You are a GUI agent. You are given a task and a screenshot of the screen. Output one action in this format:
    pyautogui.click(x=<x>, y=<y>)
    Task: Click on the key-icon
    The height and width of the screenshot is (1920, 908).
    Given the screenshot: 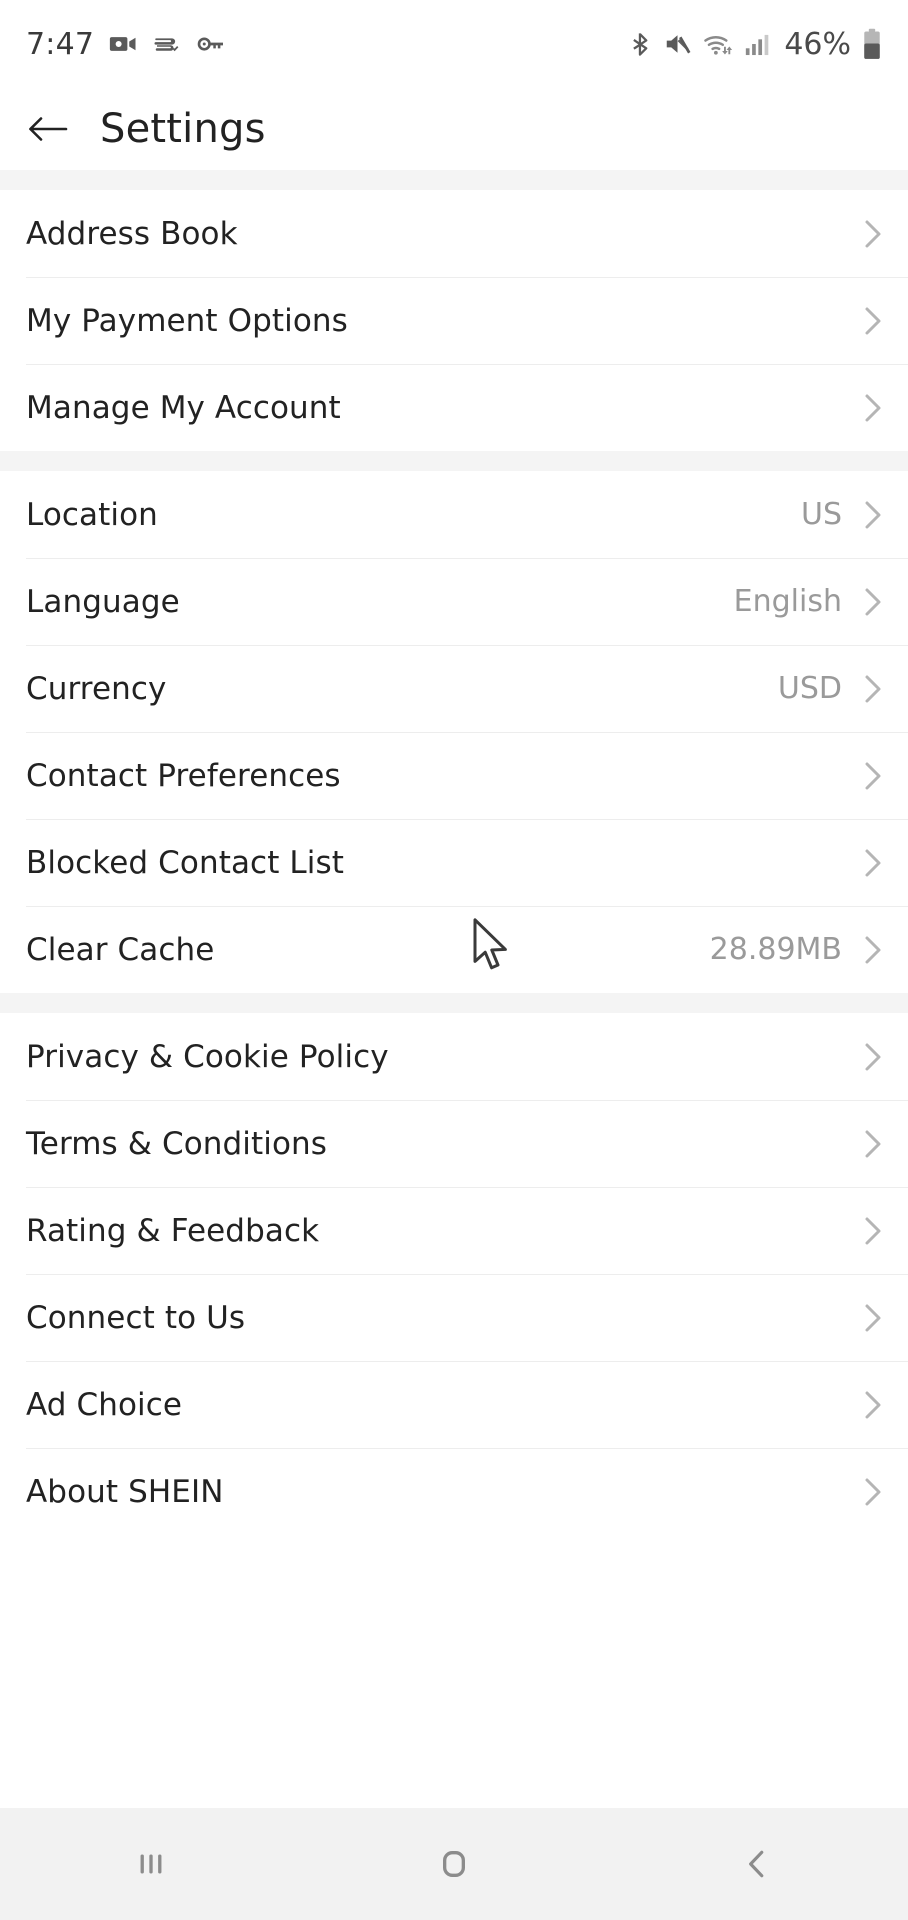 What is the action you would take?
    pyautogui.click(x=211, y=44)
    